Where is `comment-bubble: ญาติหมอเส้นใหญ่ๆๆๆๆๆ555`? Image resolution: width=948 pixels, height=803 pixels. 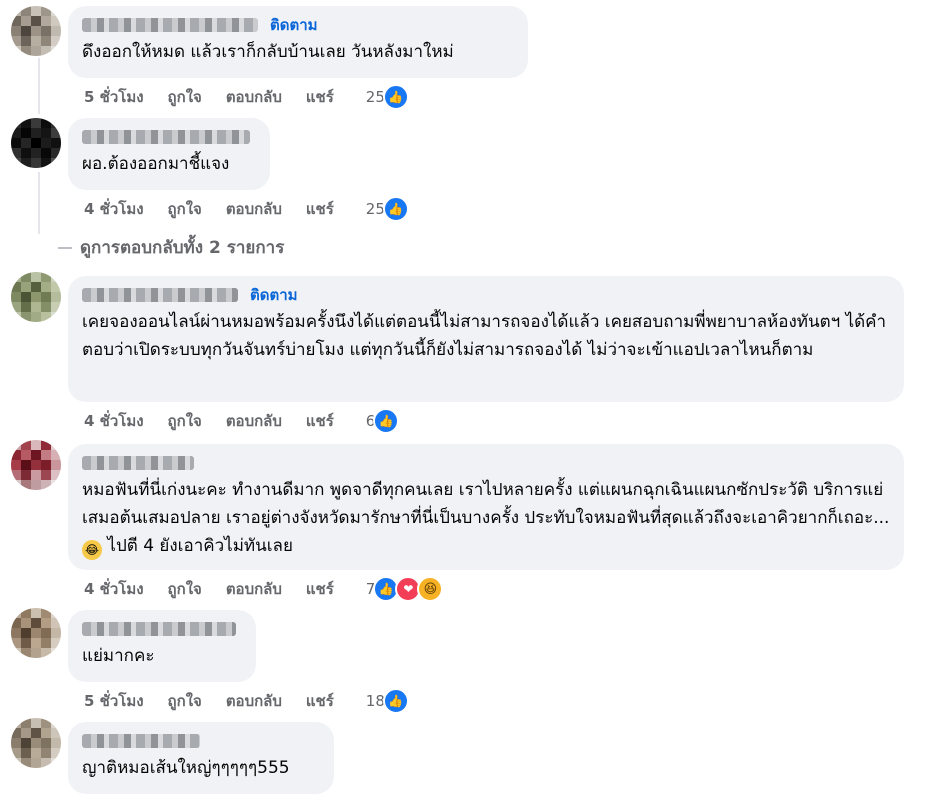
comment-bubble: ญาติหมอเส้นใหญ่ๆๆๆๆๆ555 is located at coordinates (201, 758).